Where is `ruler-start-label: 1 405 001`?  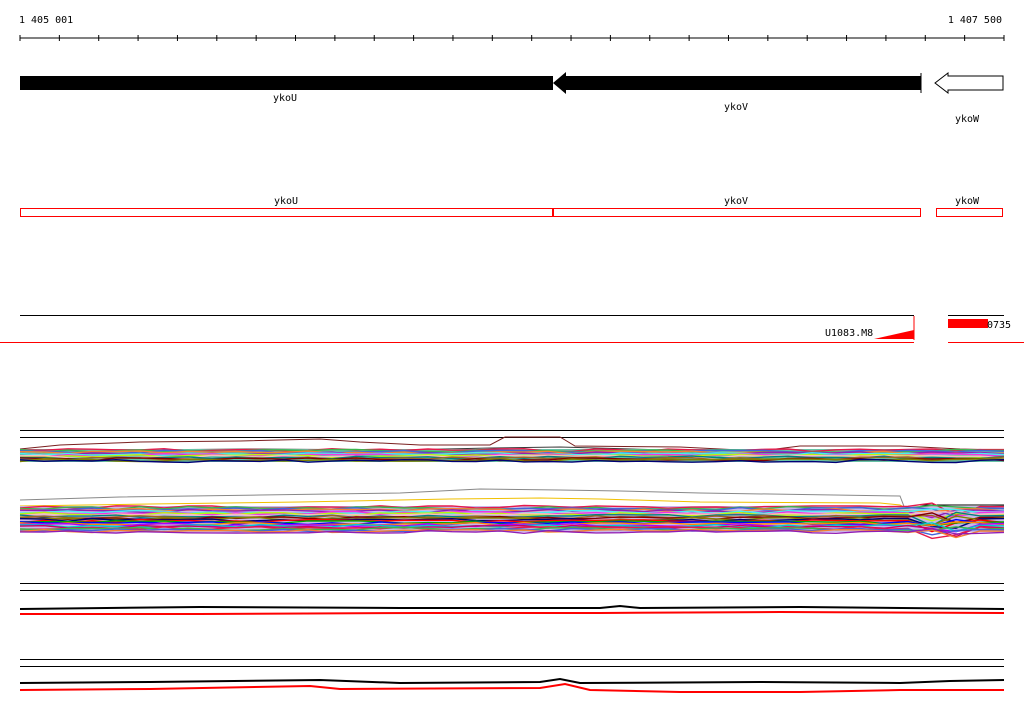 ruler-start-label: 1 405 001 is located at coordinates (46, 20).